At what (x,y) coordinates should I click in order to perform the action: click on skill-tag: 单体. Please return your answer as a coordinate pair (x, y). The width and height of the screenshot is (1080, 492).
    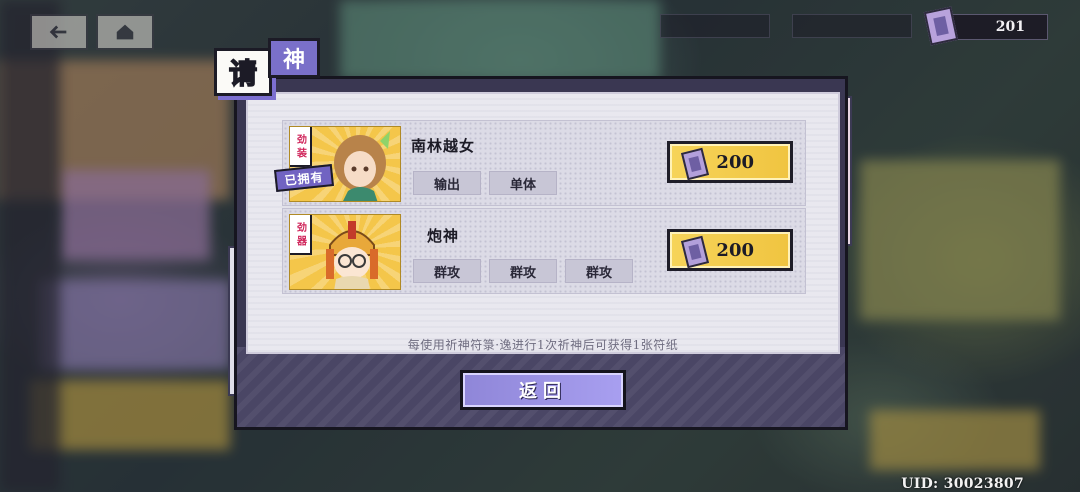
    Looking at the image, I should click on (523, 183).